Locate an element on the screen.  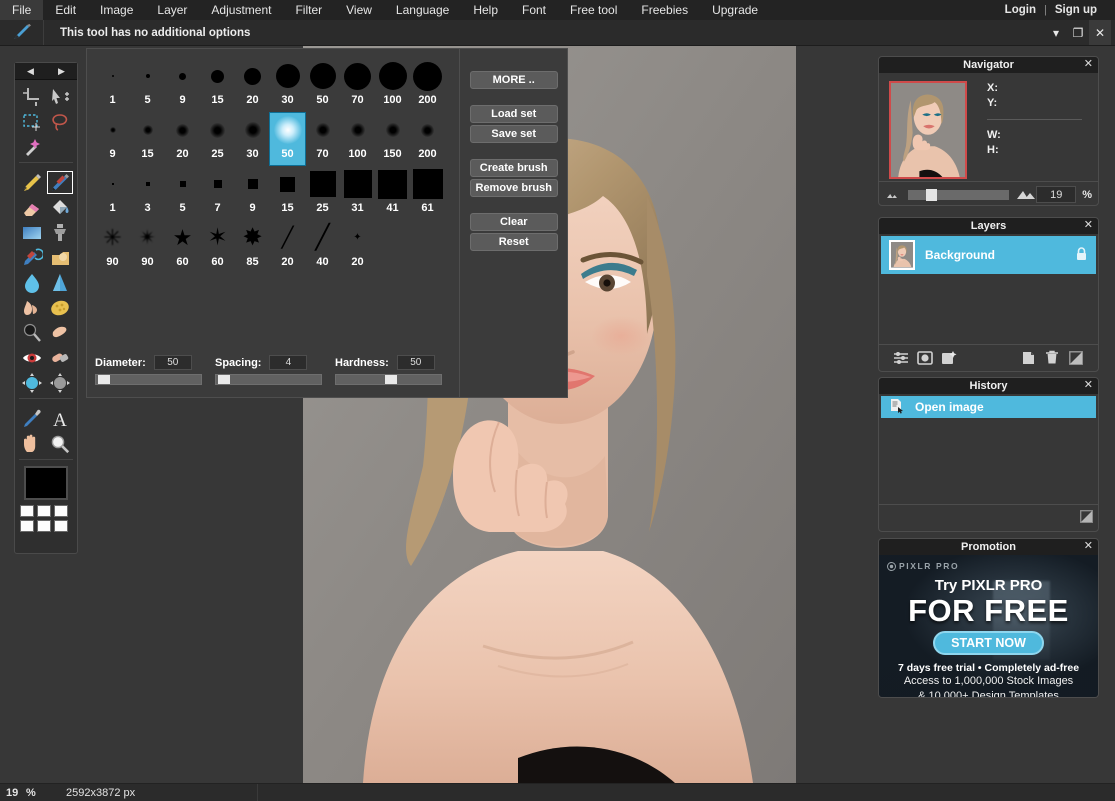
brush-preset: 150 is located at coordinates (392, 139).